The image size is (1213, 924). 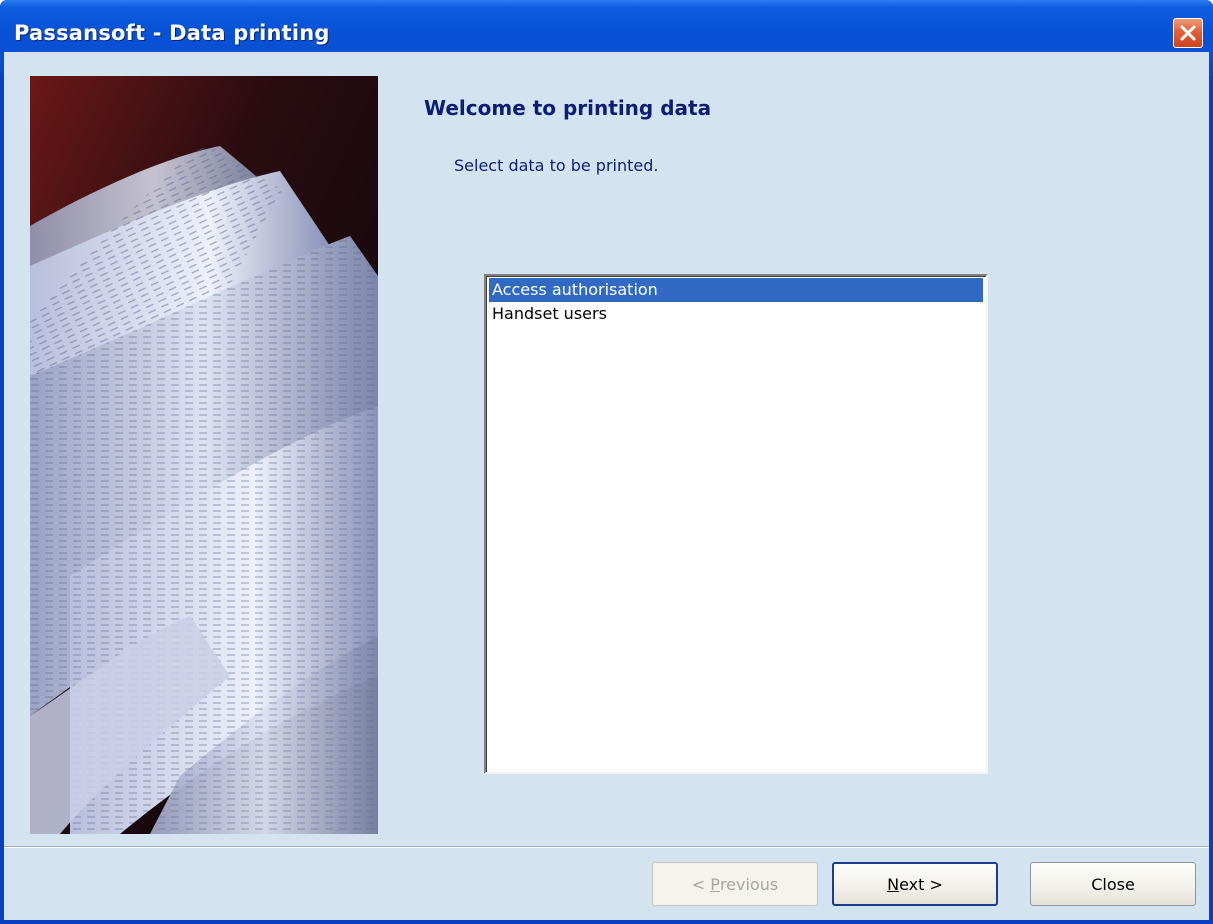 I want to click on previous-button: < Previous, so click(x=735, y=884).